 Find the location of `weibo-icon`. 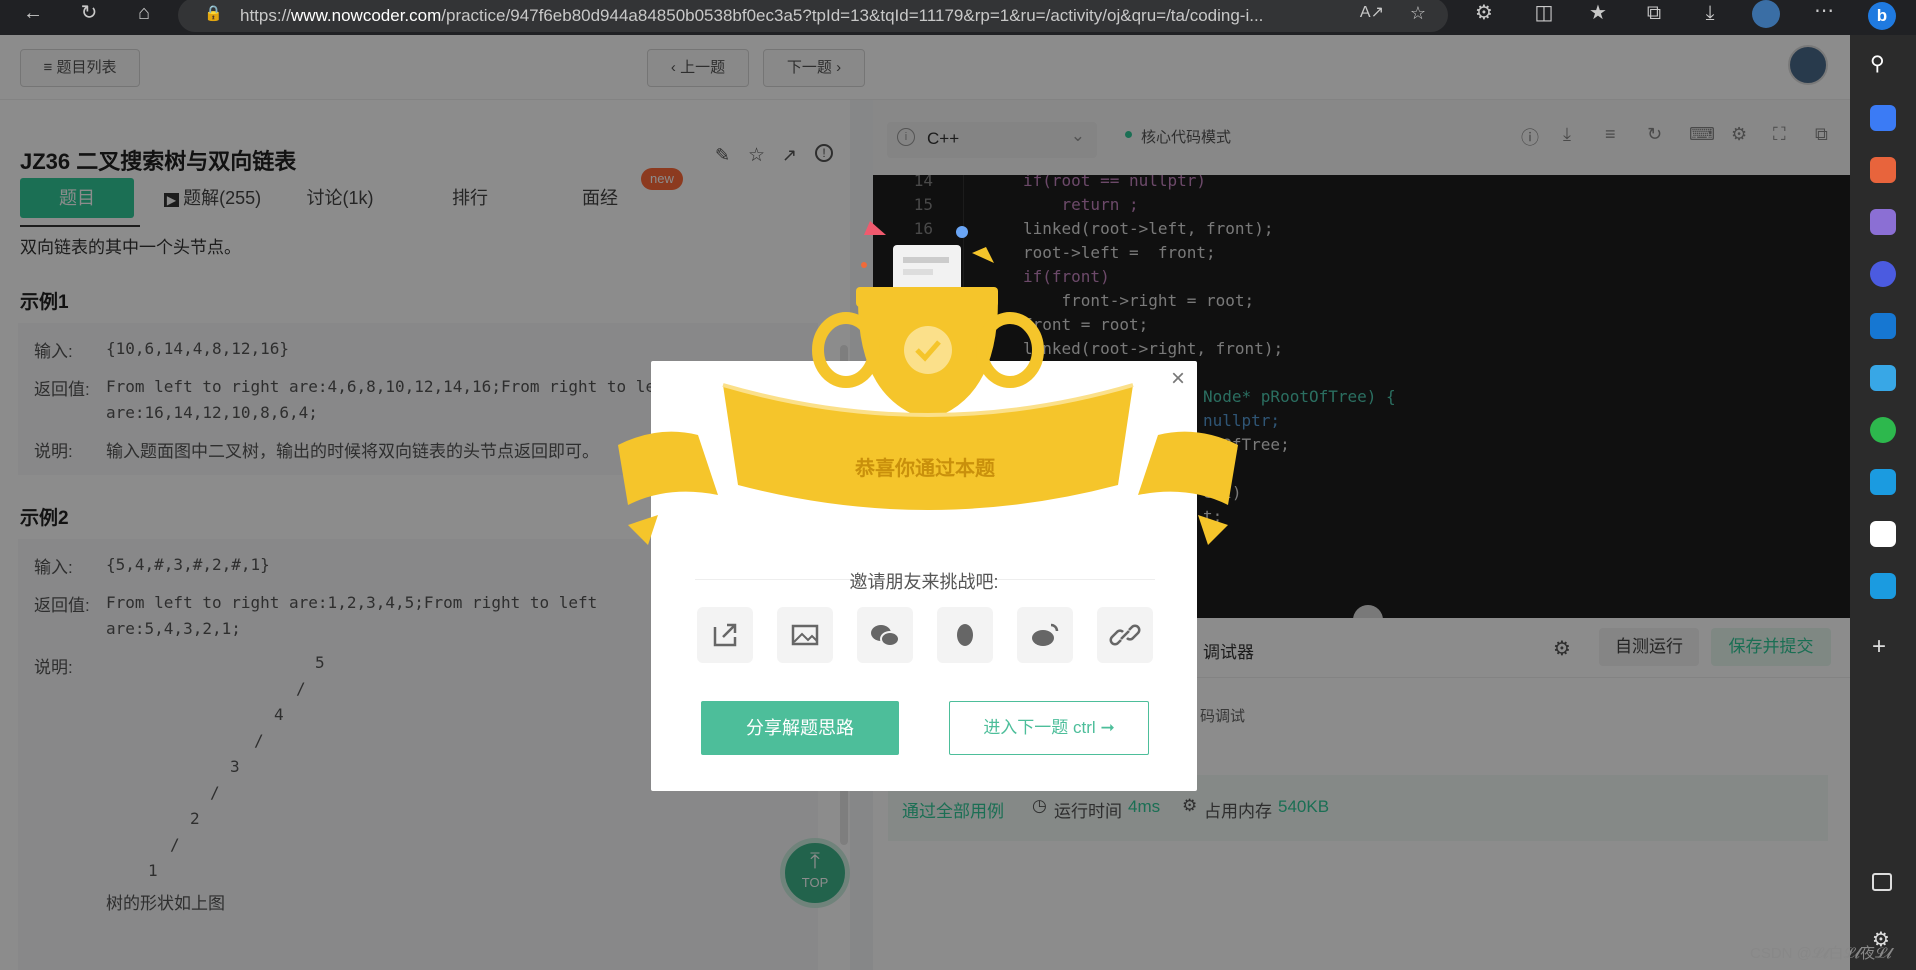

weibo-icon is located at coordinates (1045, 635).